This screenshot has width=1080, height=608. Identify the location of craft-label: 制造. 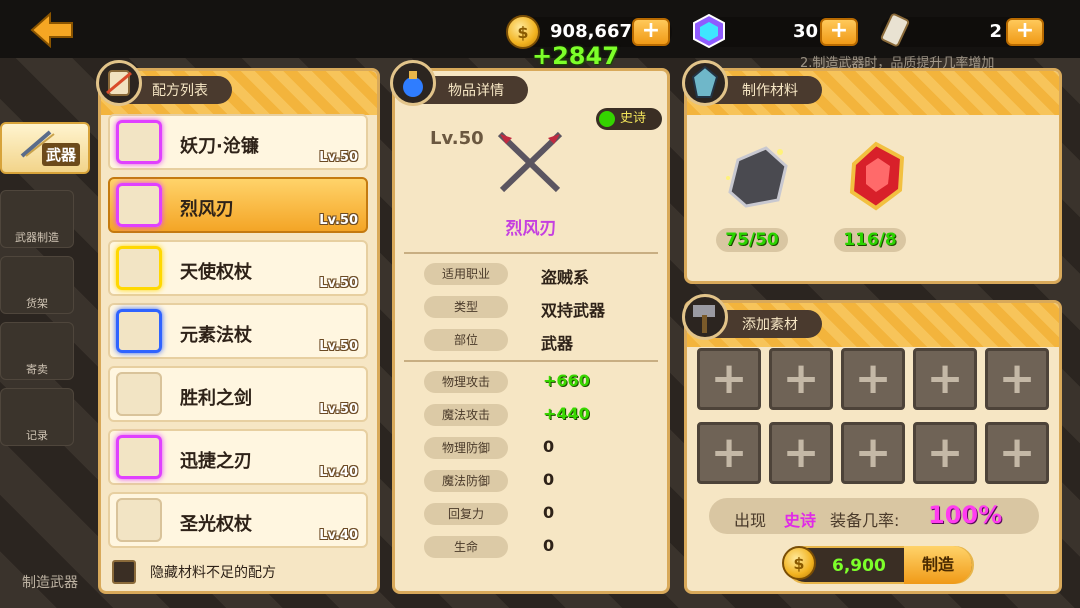
(938, 565).